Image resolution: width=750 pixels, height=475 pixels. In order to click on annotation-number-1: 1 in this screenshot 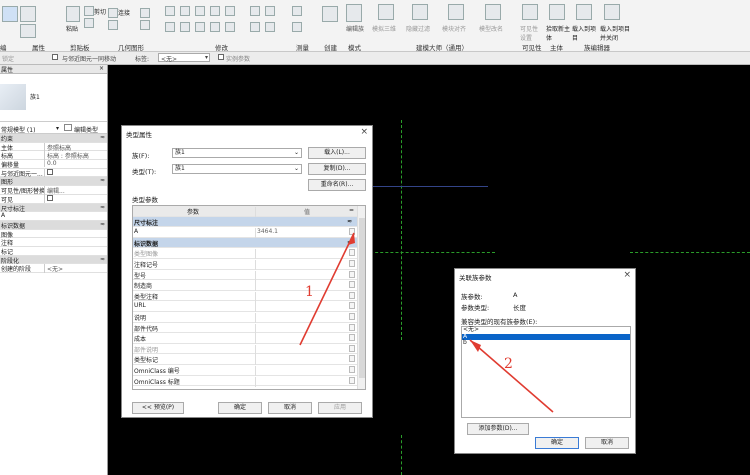, I will do `click(309, 292)`.